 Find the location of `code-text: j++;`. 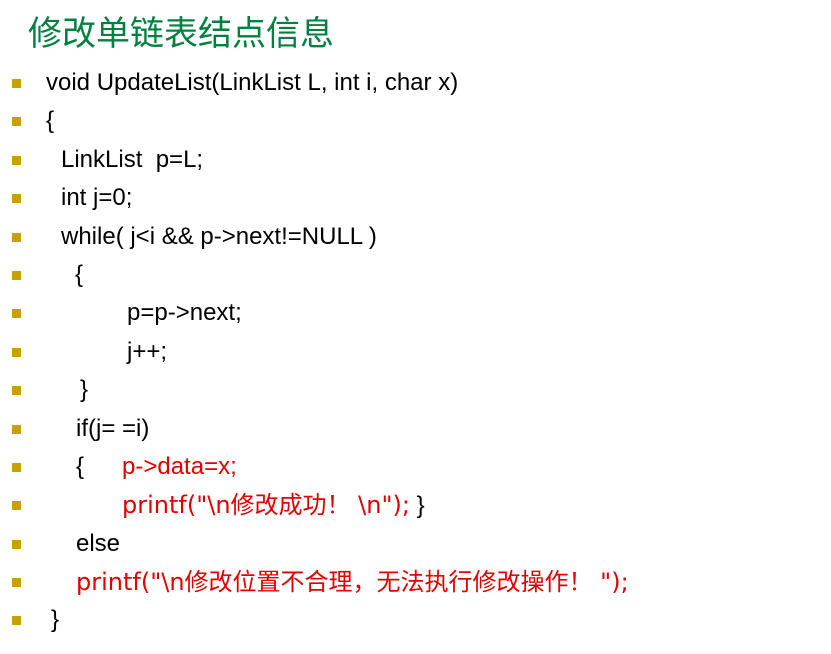

code-text: j++; is located at coordinates (147, 351).